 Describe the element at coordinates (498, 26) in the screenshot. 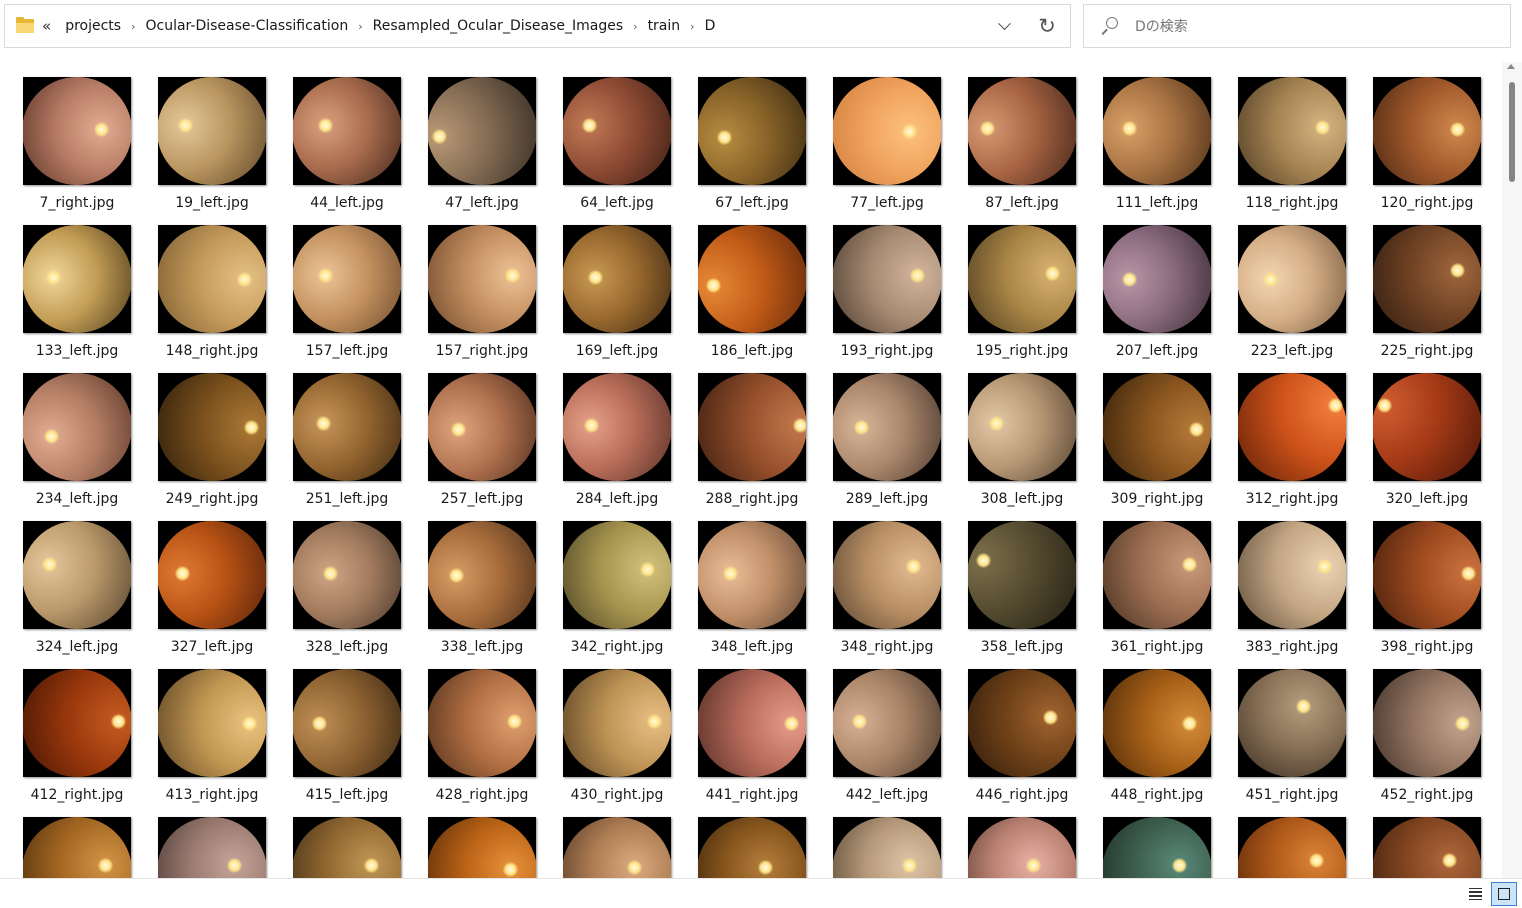

I see `breadcrumb-resampled-images: Resampled_Ocular_Disease_Images` at that location.